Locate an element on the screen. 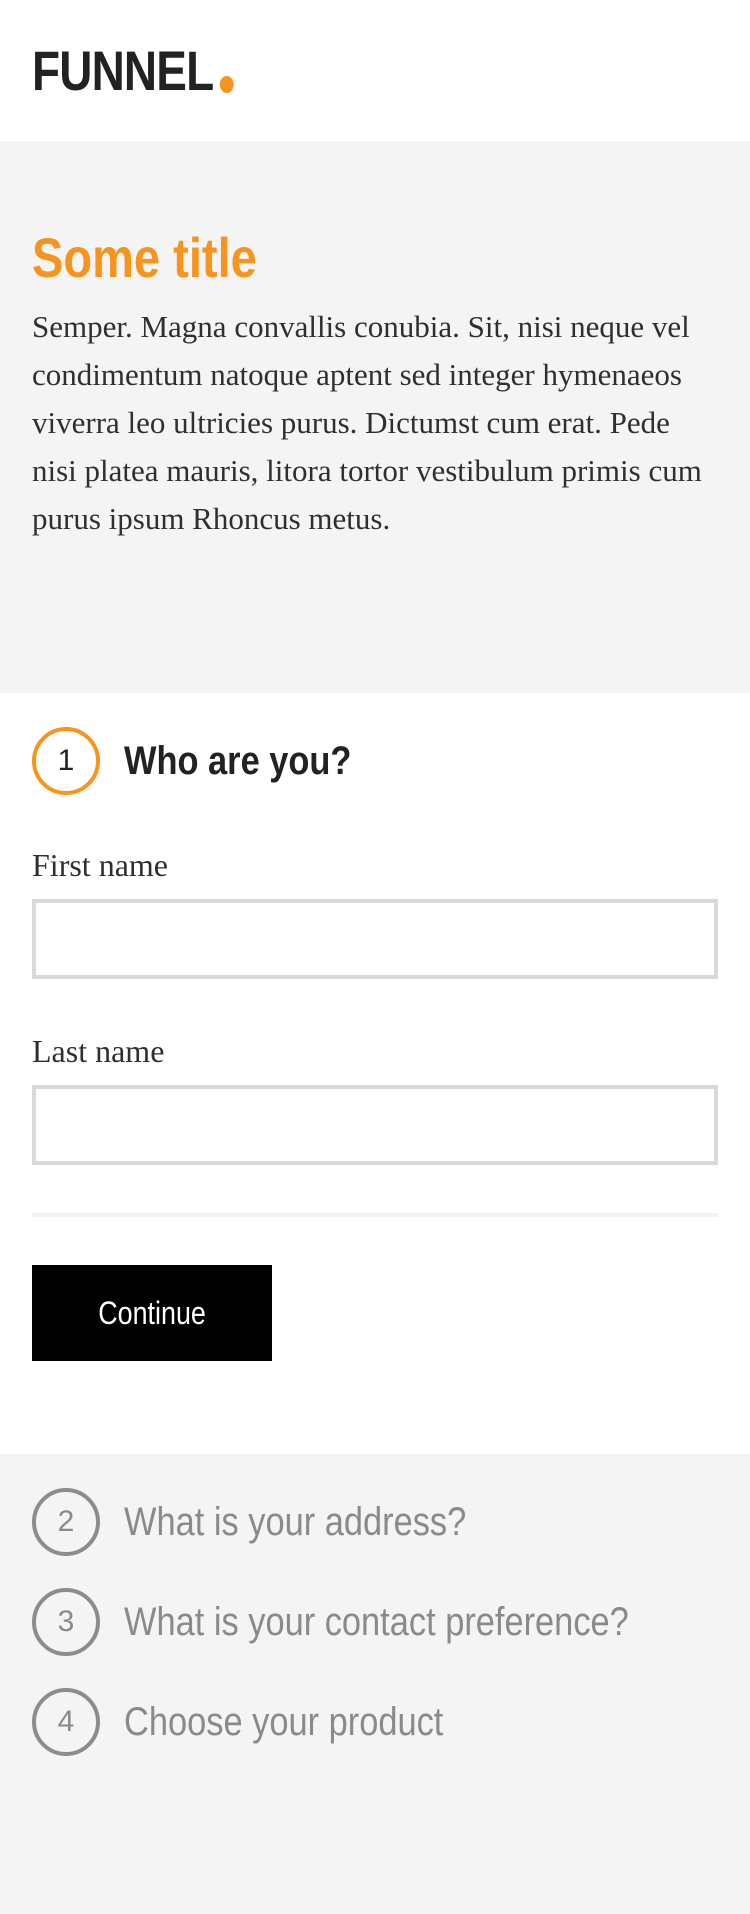  continue-button: Continue is located at coordinates (152, 1313).